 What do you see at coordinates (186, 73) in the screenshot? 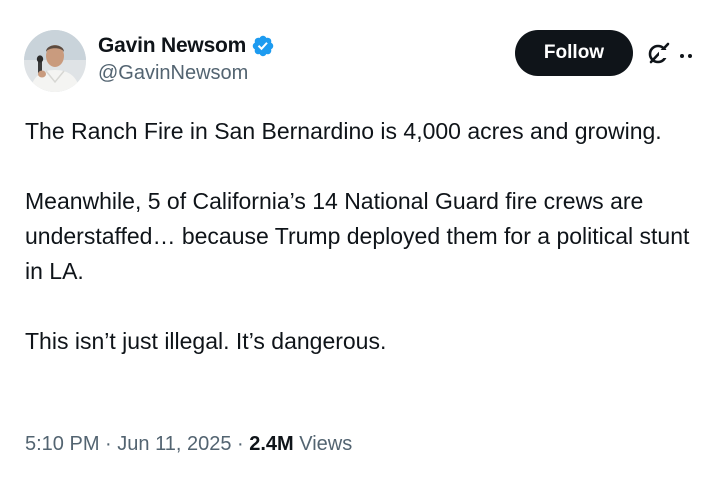
I see `author-handle: @GavinNewsom` at bounding box center [186, 73].